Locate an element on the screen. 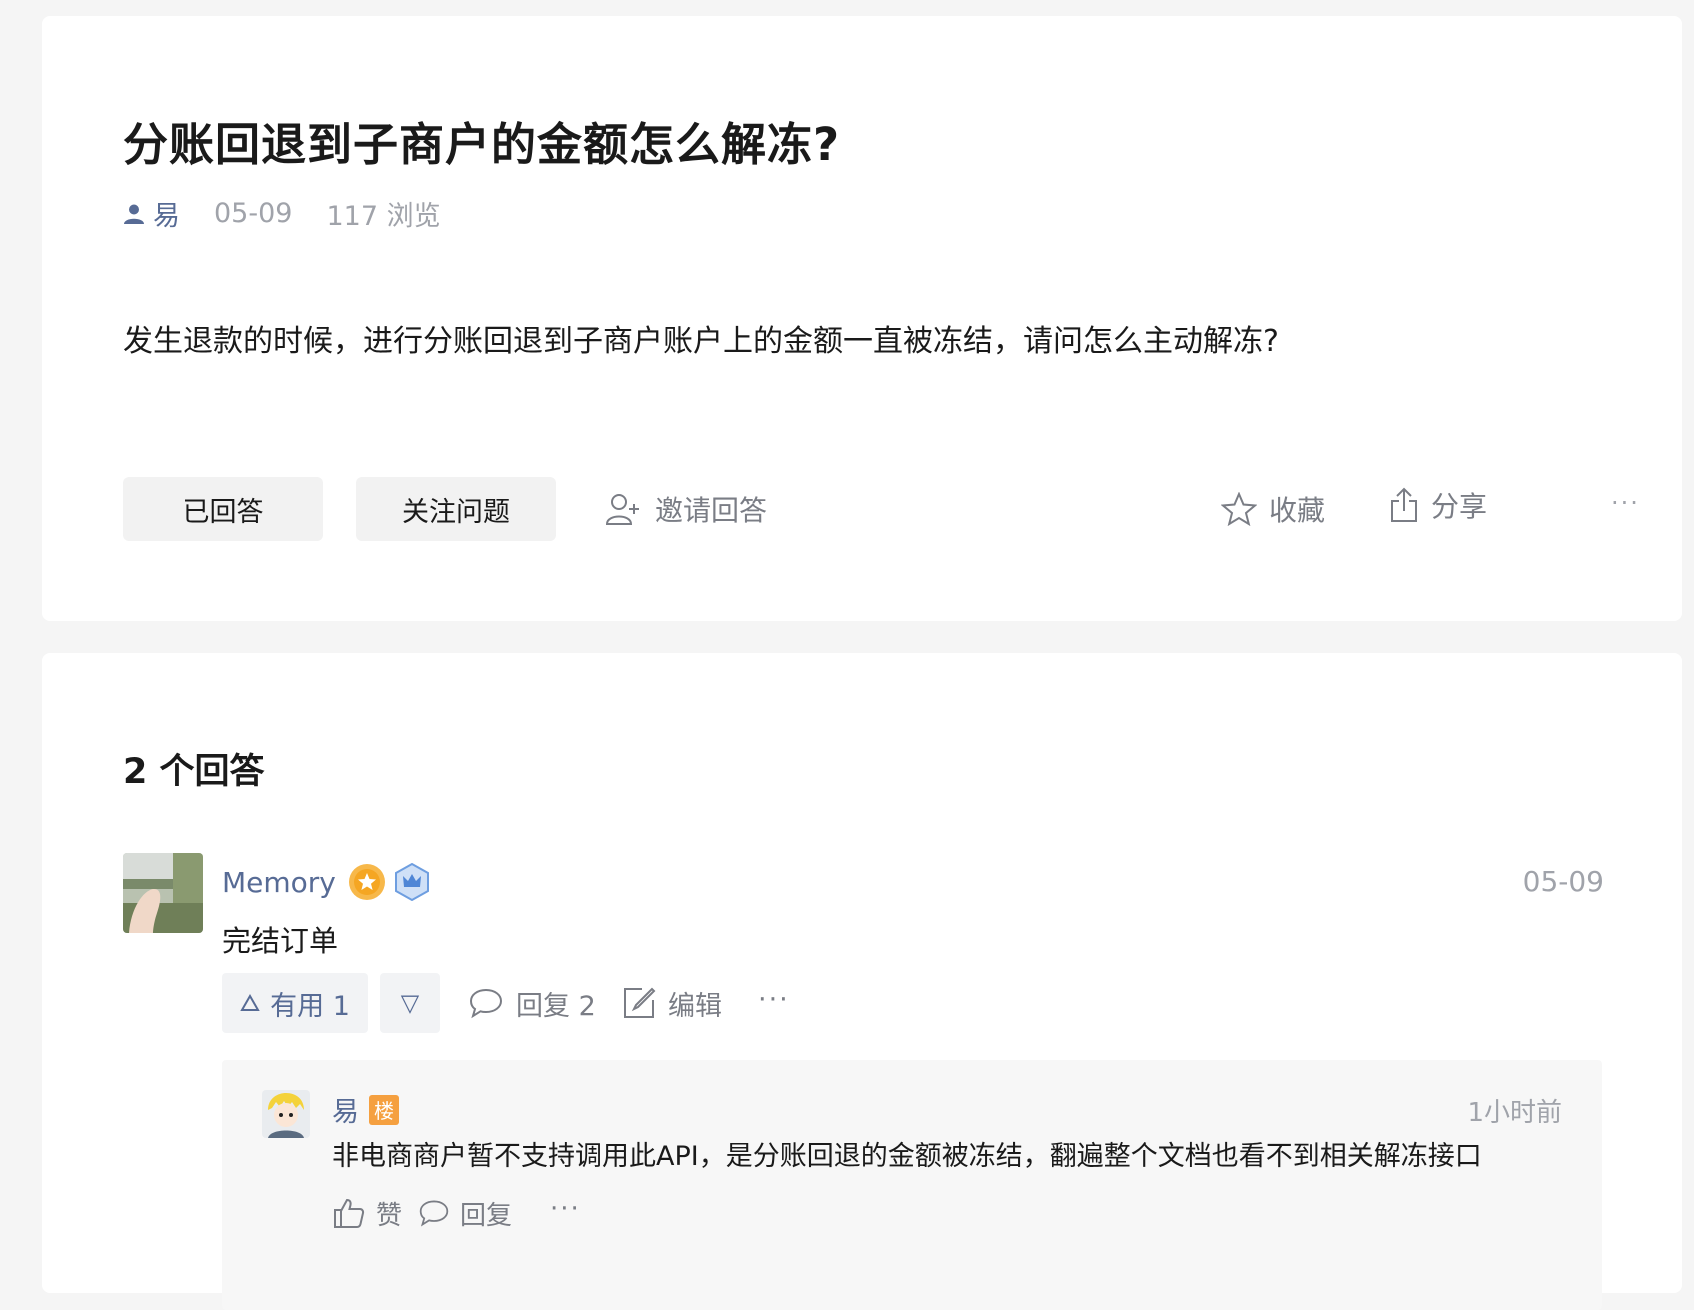 The image size is (1694, 1310). reply-to-reply-label: 回复 is located at coordinates (486, 1215).